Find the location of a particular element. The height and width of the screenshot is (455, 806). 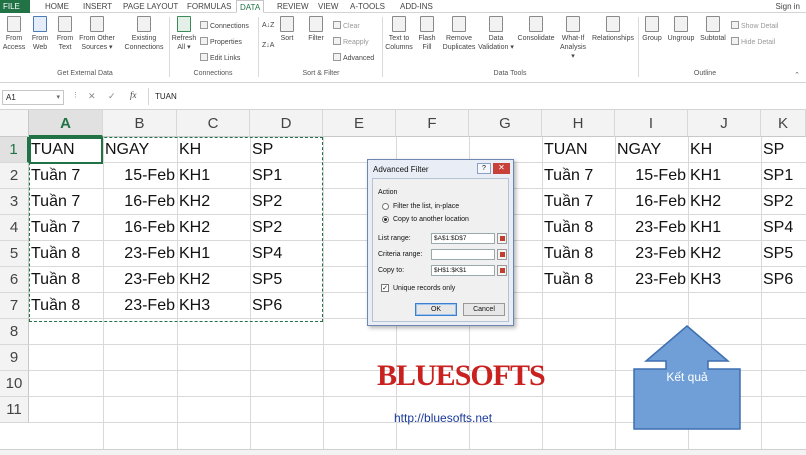

consolidate-button: Consolidate is located at coordinates (536, 29).